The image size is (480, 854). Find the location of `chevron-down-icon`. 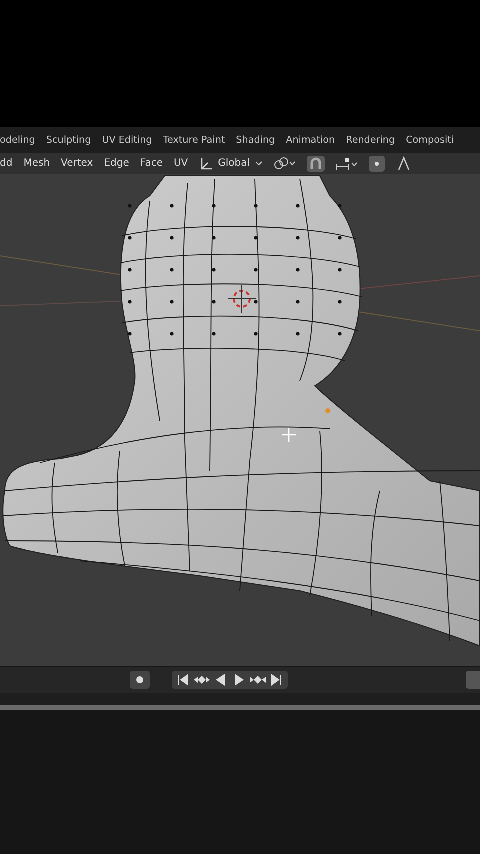

chevron-down-icon is located at coordinates (259, 163).